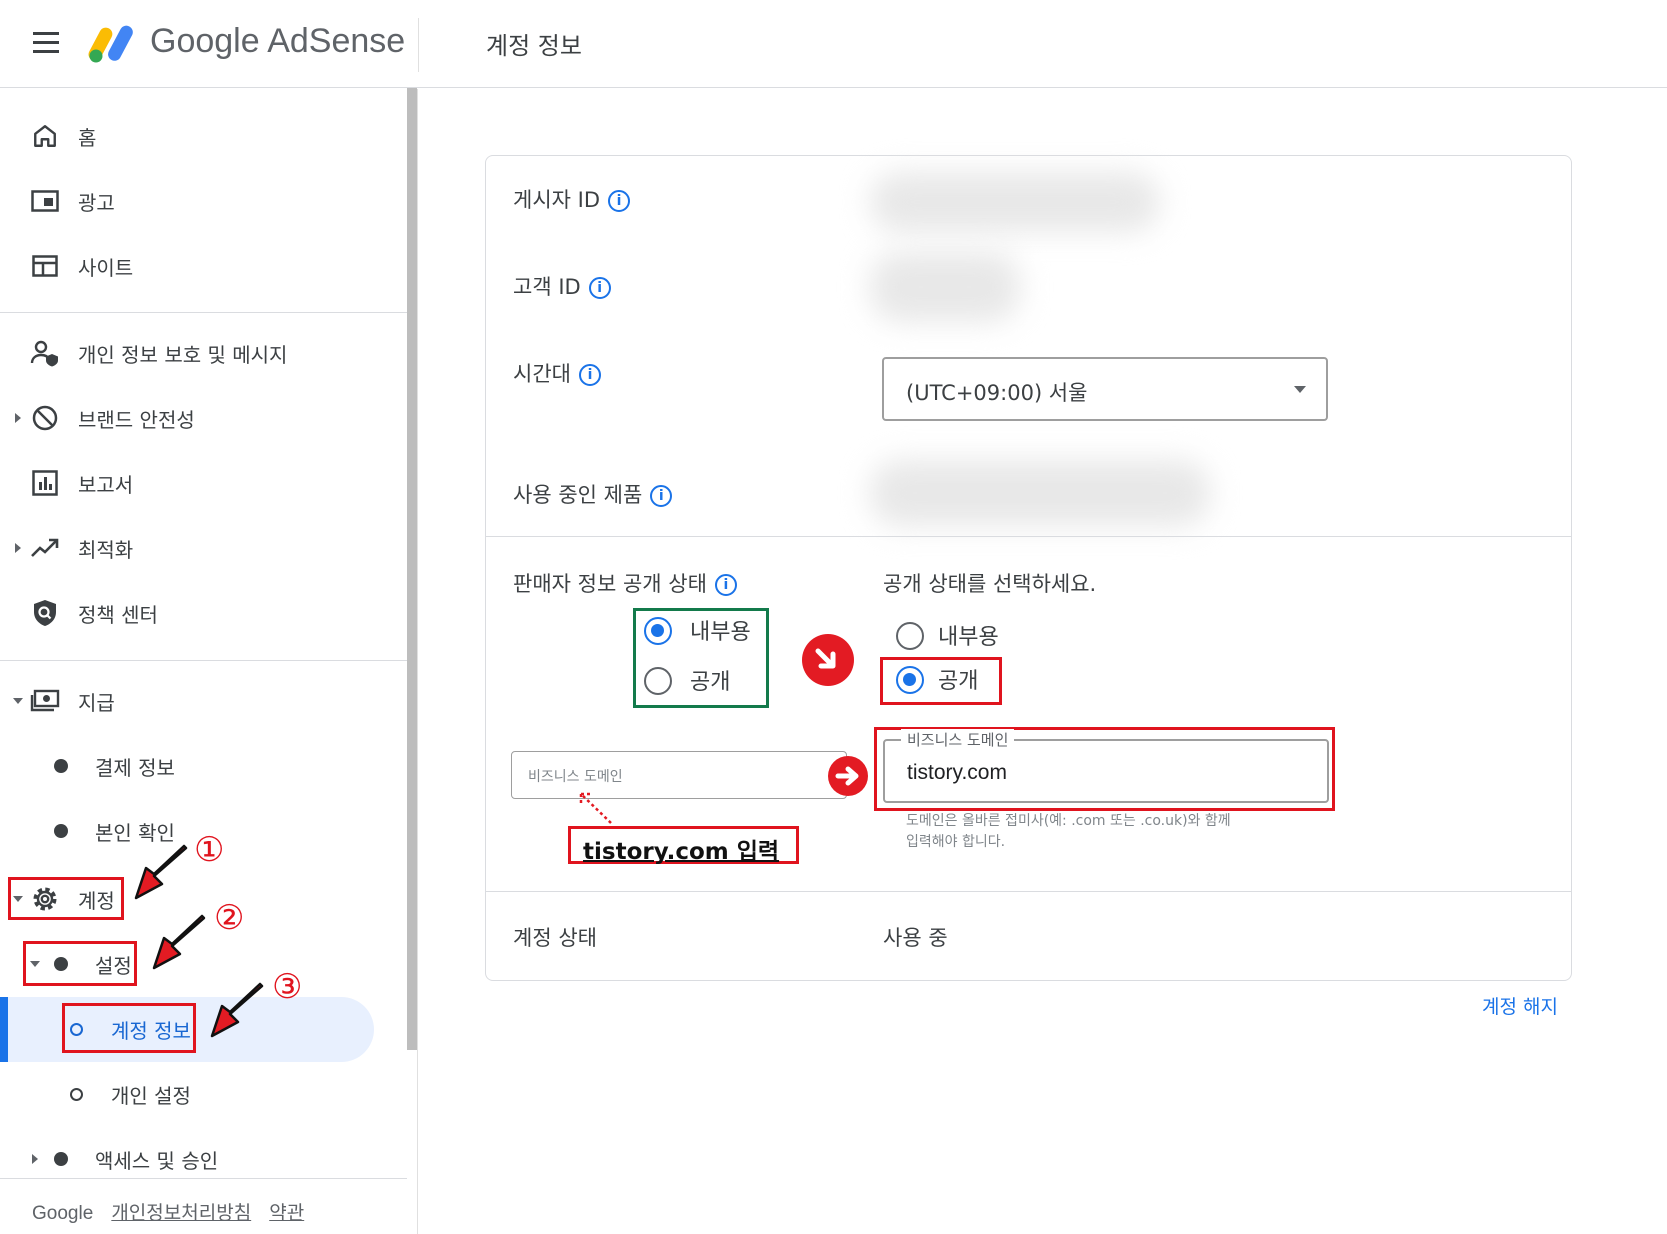  I want to click on sidebar-item-optimization: 최적화, so click(200, 548).